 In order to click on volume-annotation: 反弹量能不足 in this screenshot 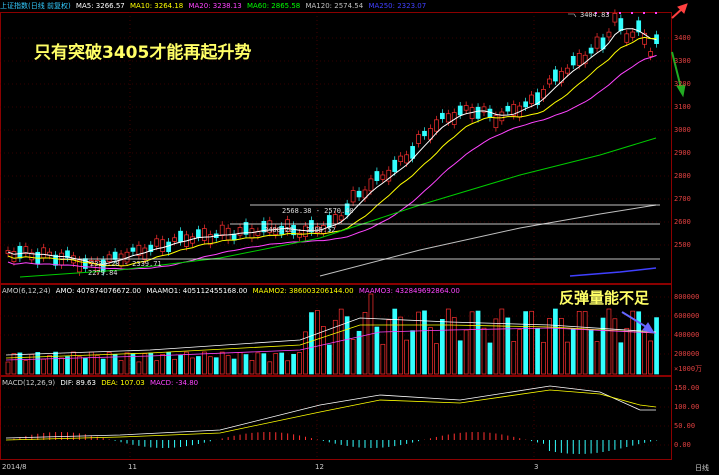, I will do `click(604, 298)`.